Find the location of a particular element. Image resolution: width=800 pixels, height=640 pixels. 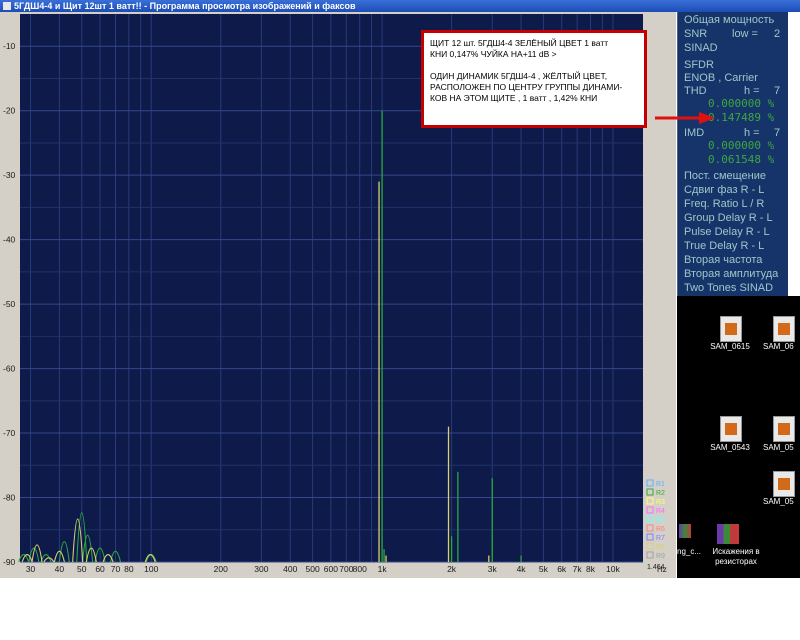

y-tick-label: -80 is located at coordinates (9, 498).